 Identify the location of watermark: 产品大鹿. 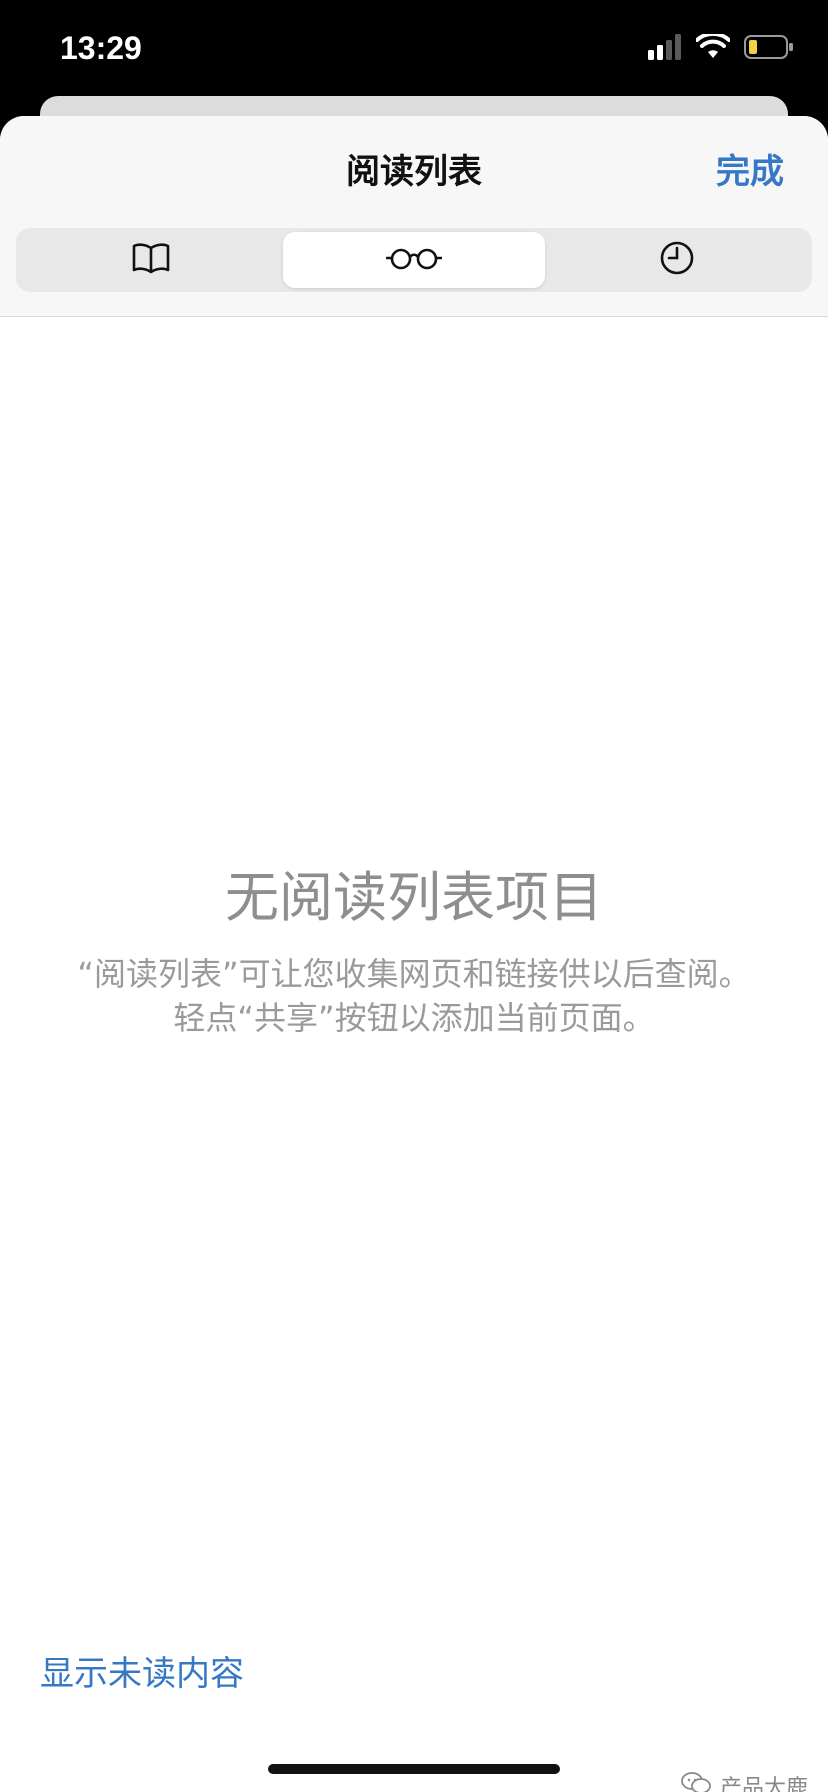
(744, 1781).